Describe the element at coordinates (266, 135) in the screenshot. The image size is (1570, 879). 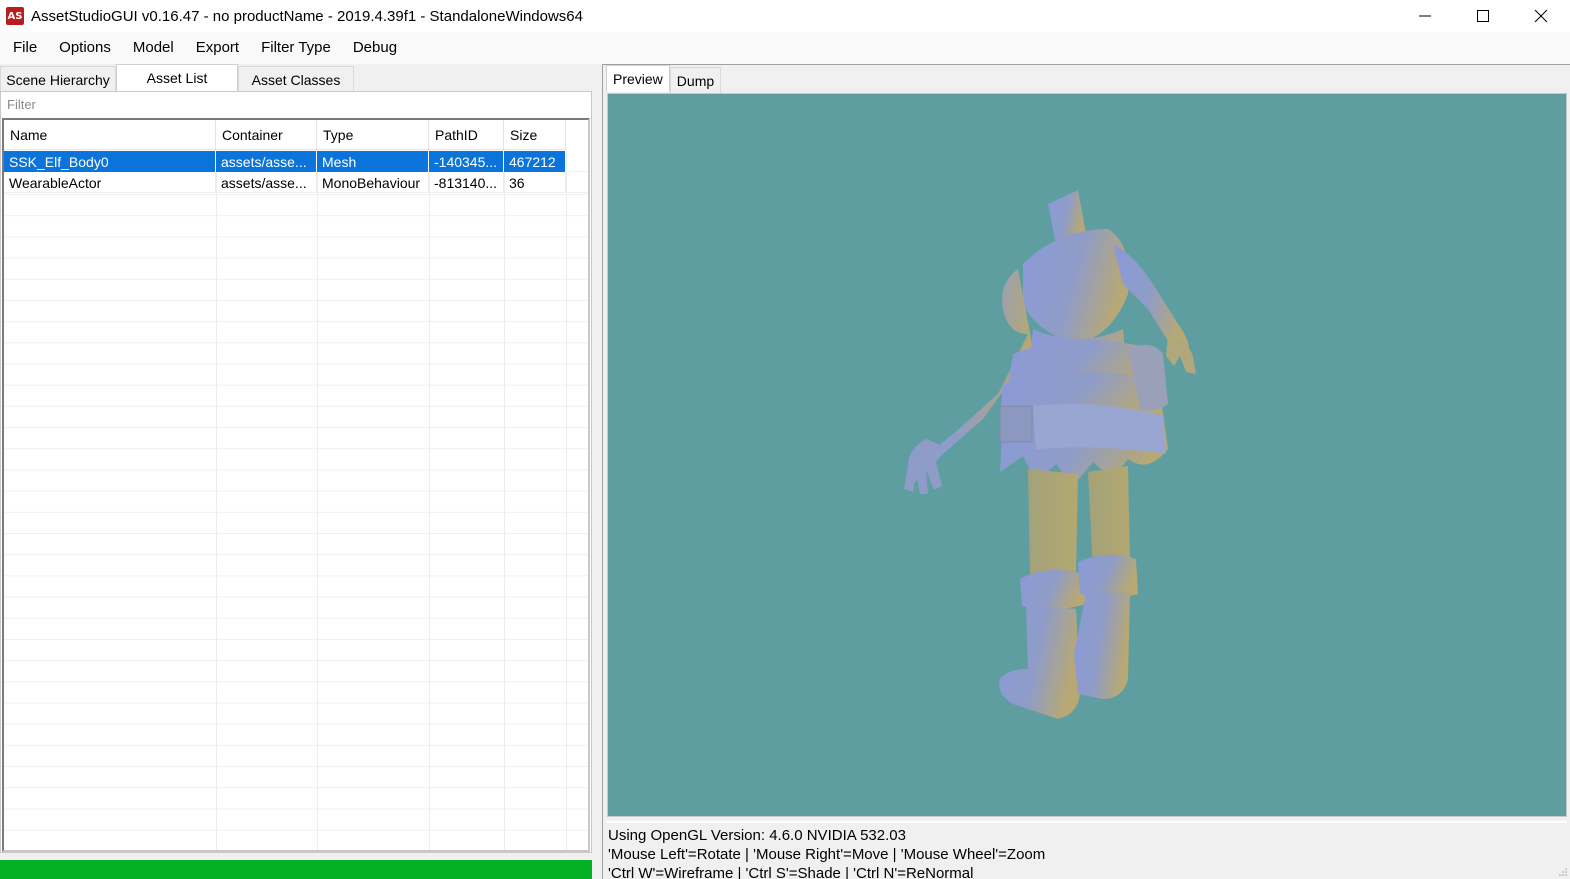
I see `column-header-container: Container` at that location.